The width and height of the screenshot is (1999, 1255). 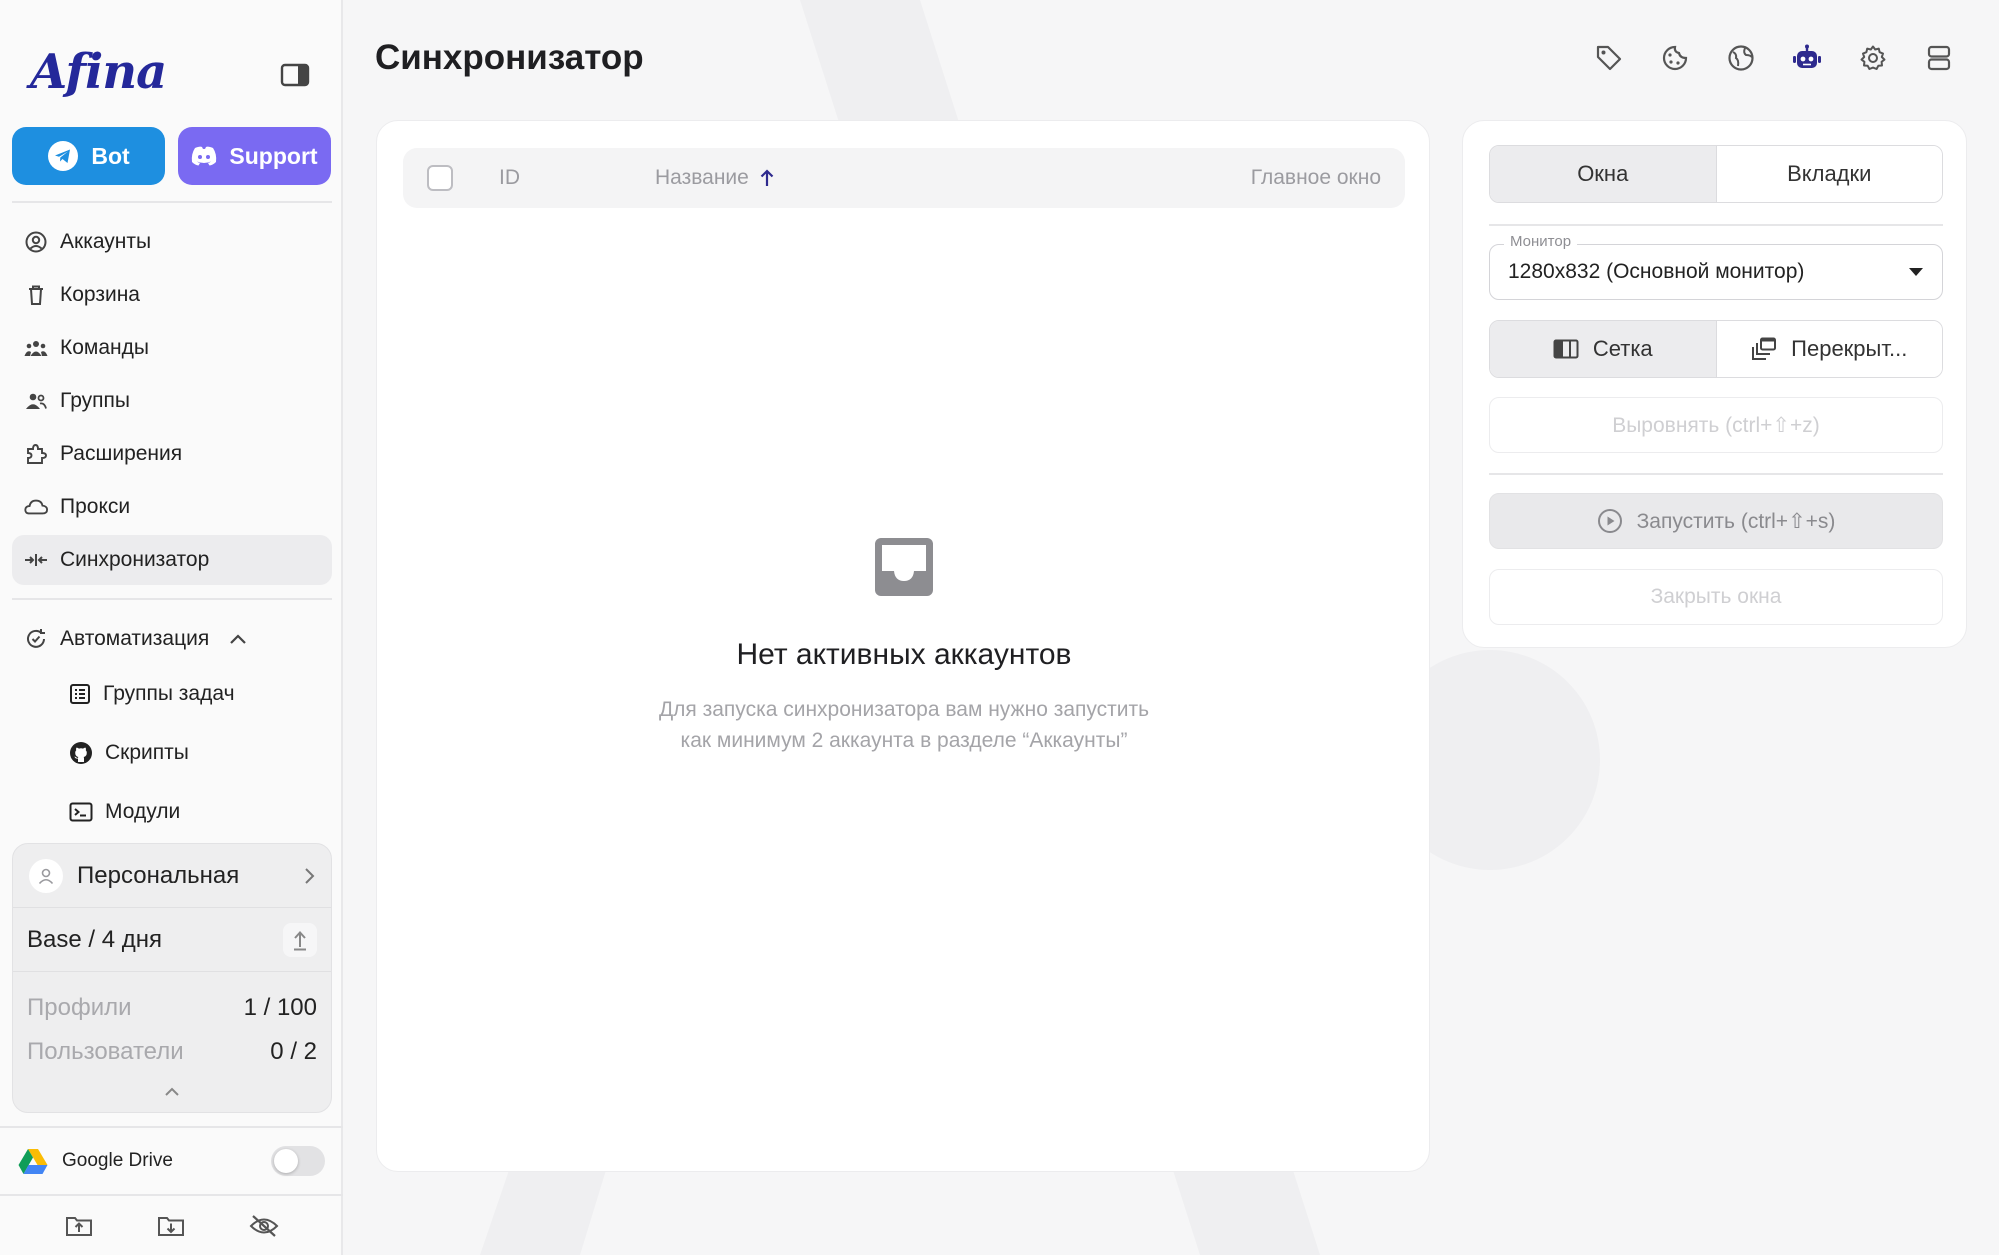 What do you see at coordinates (440, 178) in the screenshot?
I see `select-all-checkbox` at bounding box center [440, 178].